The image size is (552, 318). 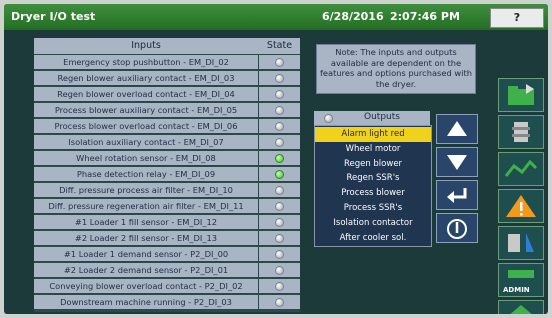 I want to click on output-item-label: Alarm light red, so click(x=373, y=134).